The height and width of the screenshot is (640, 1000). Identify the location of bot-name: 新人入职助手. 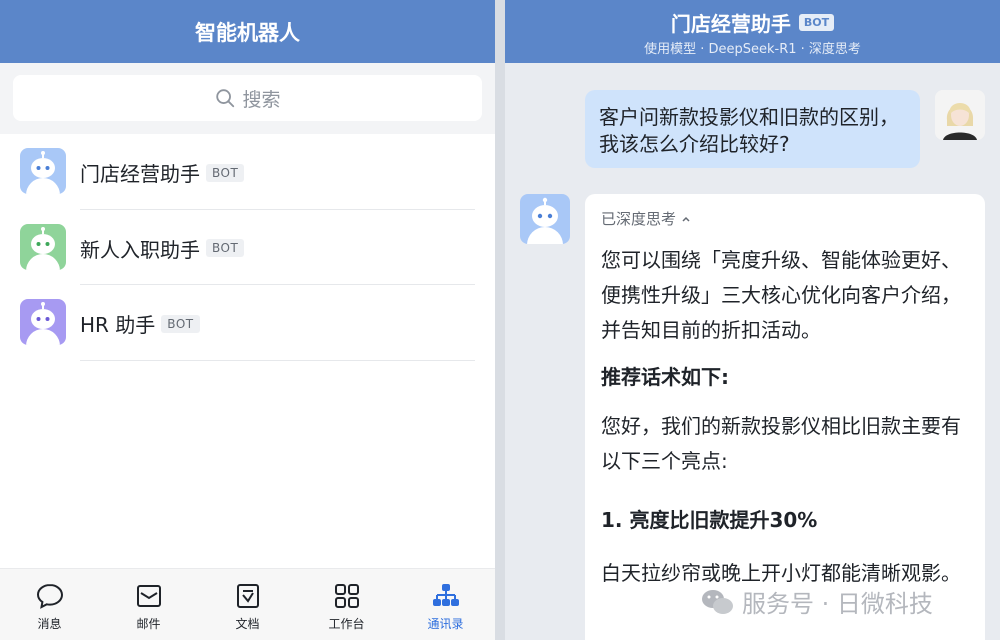
(140, 249).